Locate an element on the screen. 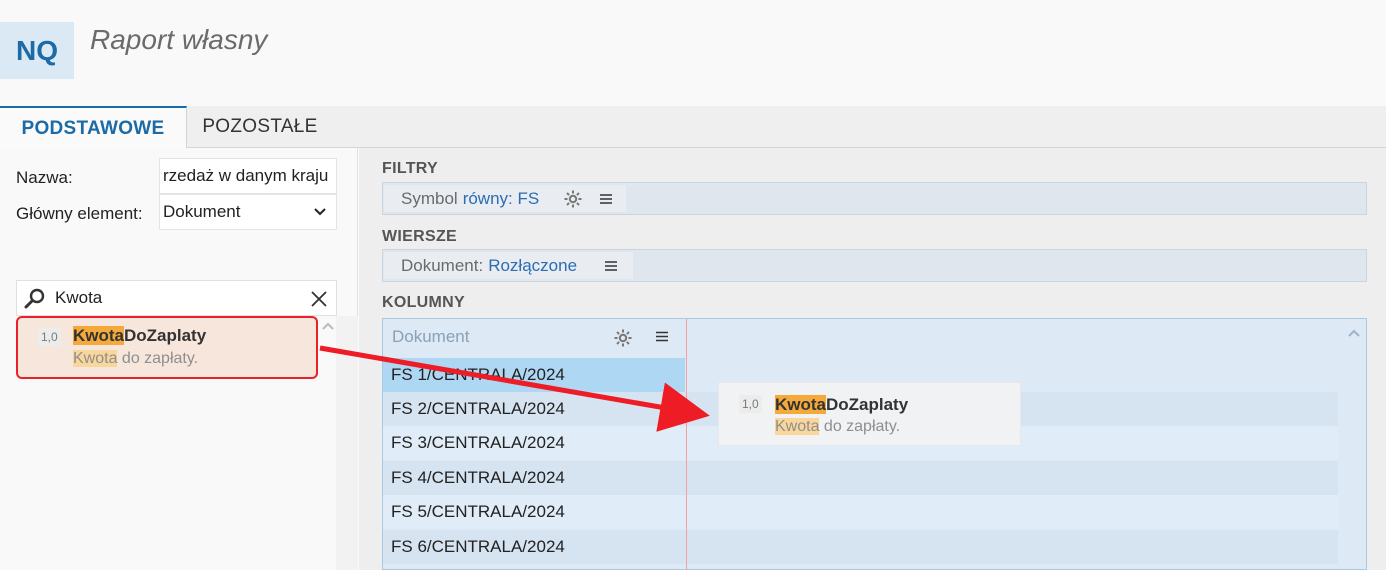  rows-bar: Dokument: Rozłączone is located at coordinates (874, 265).